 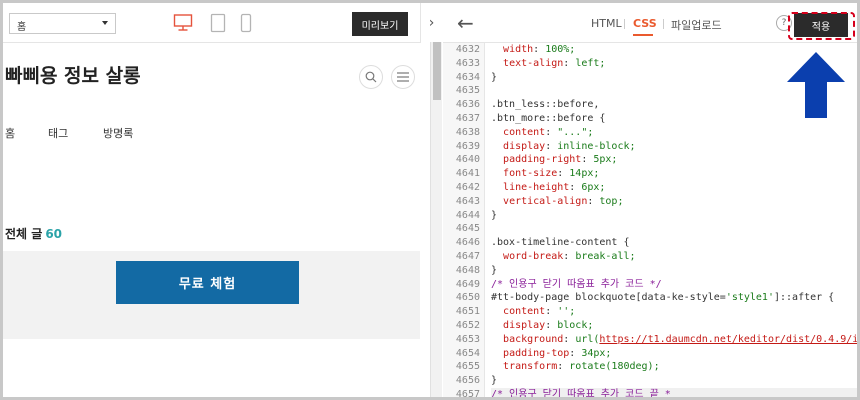 What do you see at coordinates (467, 187) in the screenshot?
I see `line-number: 4642` at bounding box center [467, 187].